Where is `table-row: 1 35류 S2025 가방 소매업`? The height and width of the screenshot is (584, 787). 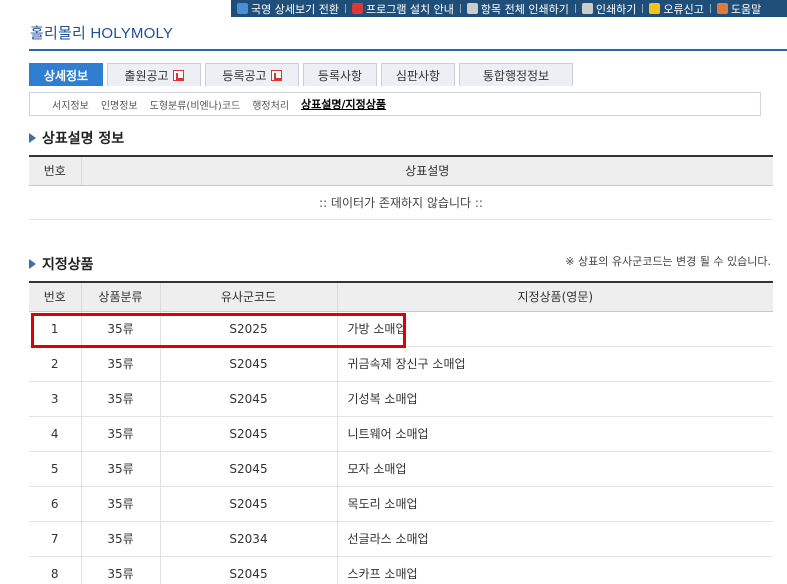
table-row: 1 35류 S2025 가방 소매업 is located at coordinates (401, 329).